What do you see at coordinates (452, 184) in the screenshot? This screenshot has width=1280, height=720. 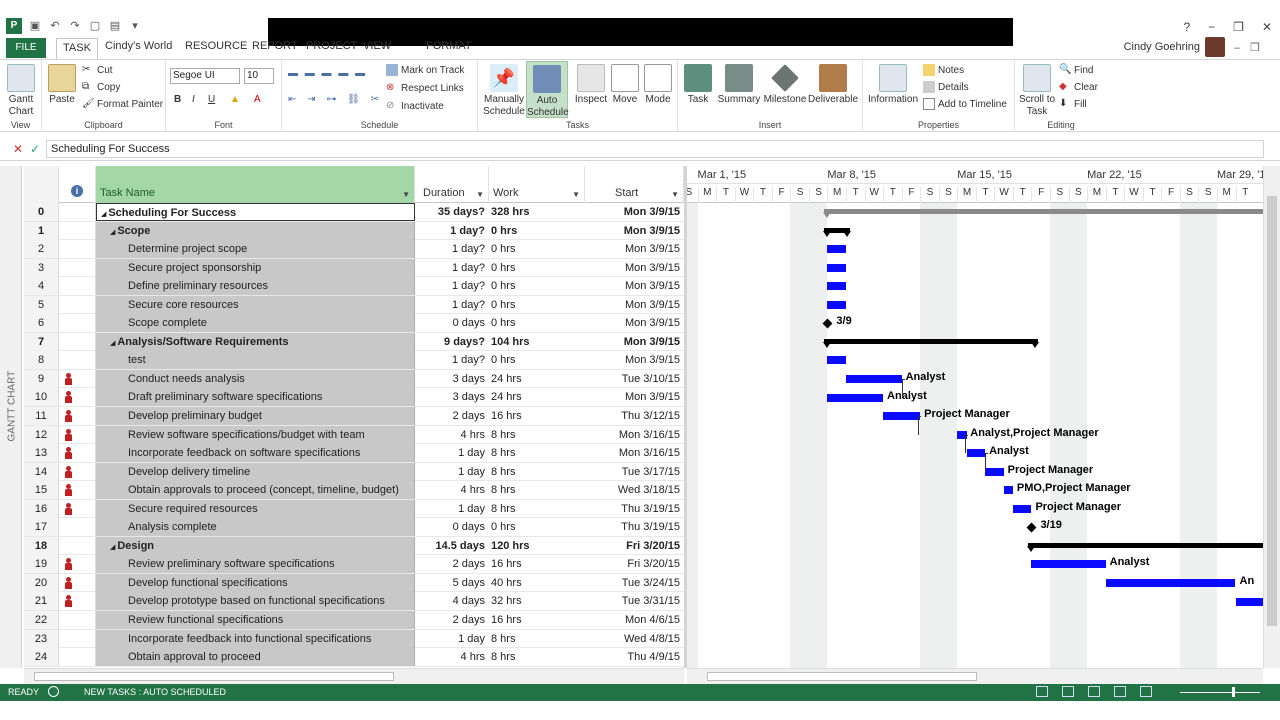 I see `duration-header: Duration ▼` at bounding box center [452, 184].